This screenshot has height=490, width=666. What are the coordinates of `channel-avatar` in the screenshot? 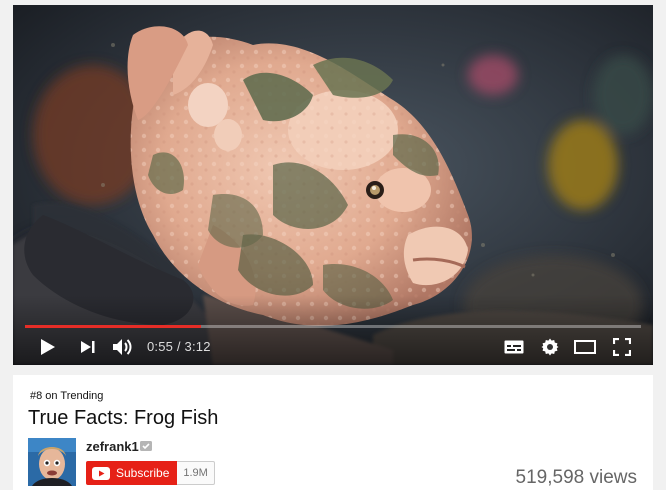 It's located at (52, 462).